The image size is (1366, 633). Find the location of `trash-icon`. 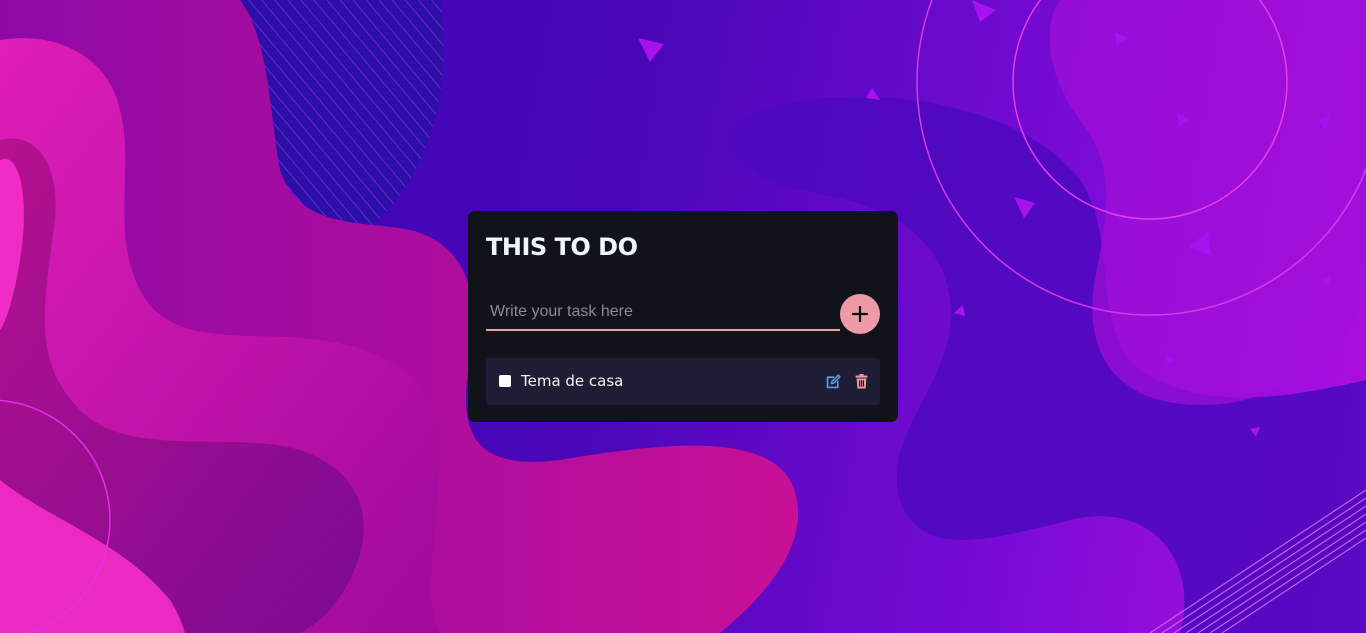

trash-icon is located at coordinates (861, 380).